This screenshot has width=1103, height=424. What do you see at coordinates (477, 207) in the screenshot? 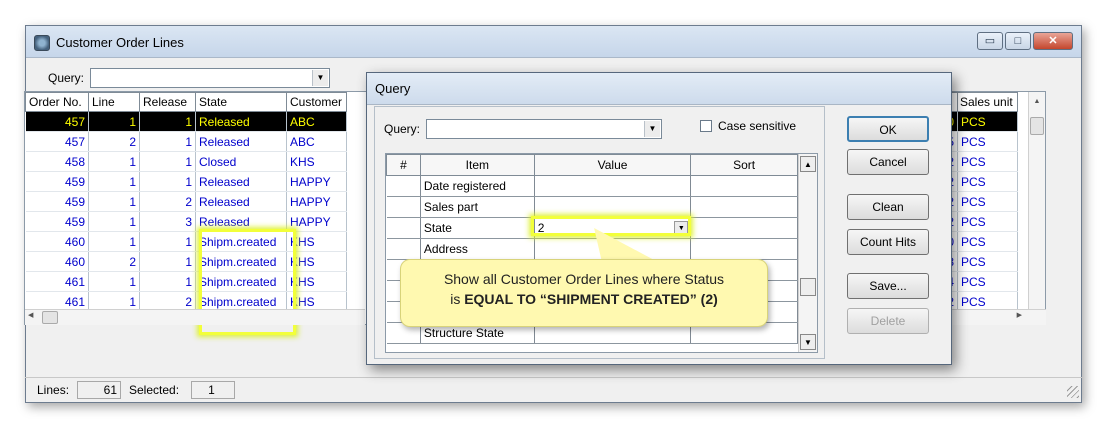
I see `cell-item: Sales part` at bounding box center [477, 207].